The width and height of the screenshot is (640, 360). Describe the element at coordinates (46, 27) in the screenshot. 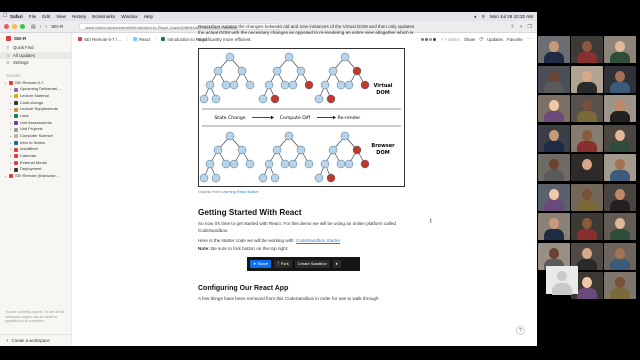

I see `forward-arrow-icon: ›` at that location.